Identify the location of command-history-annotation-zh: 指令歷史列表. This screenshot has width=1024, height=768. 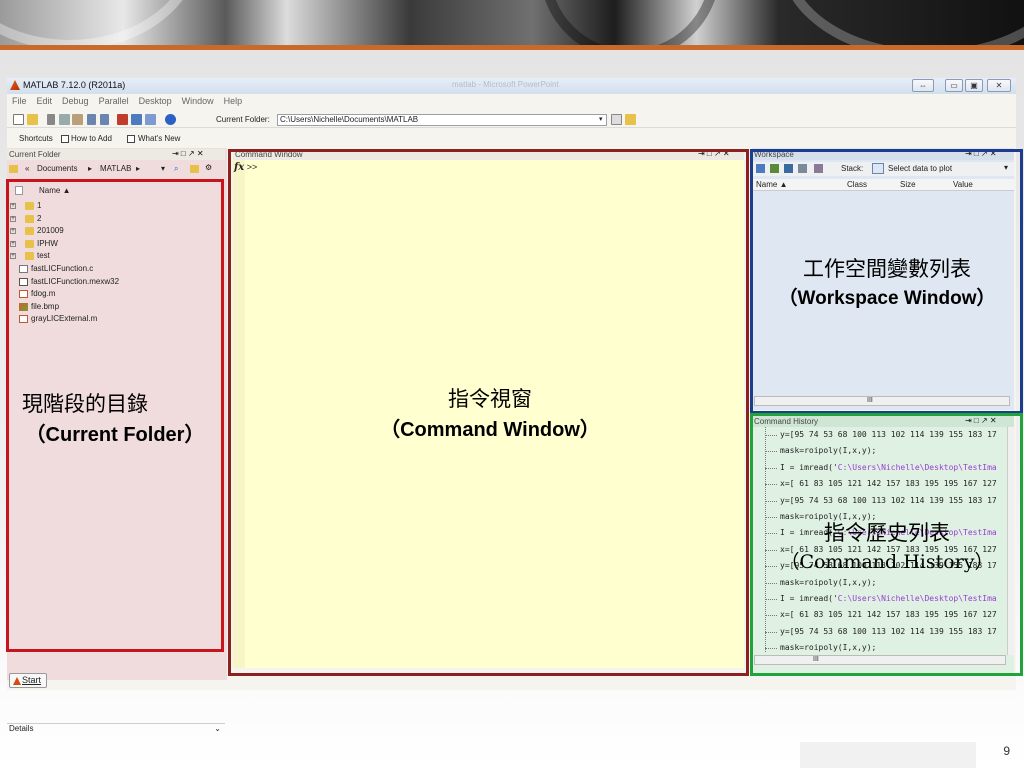
(887, 533).